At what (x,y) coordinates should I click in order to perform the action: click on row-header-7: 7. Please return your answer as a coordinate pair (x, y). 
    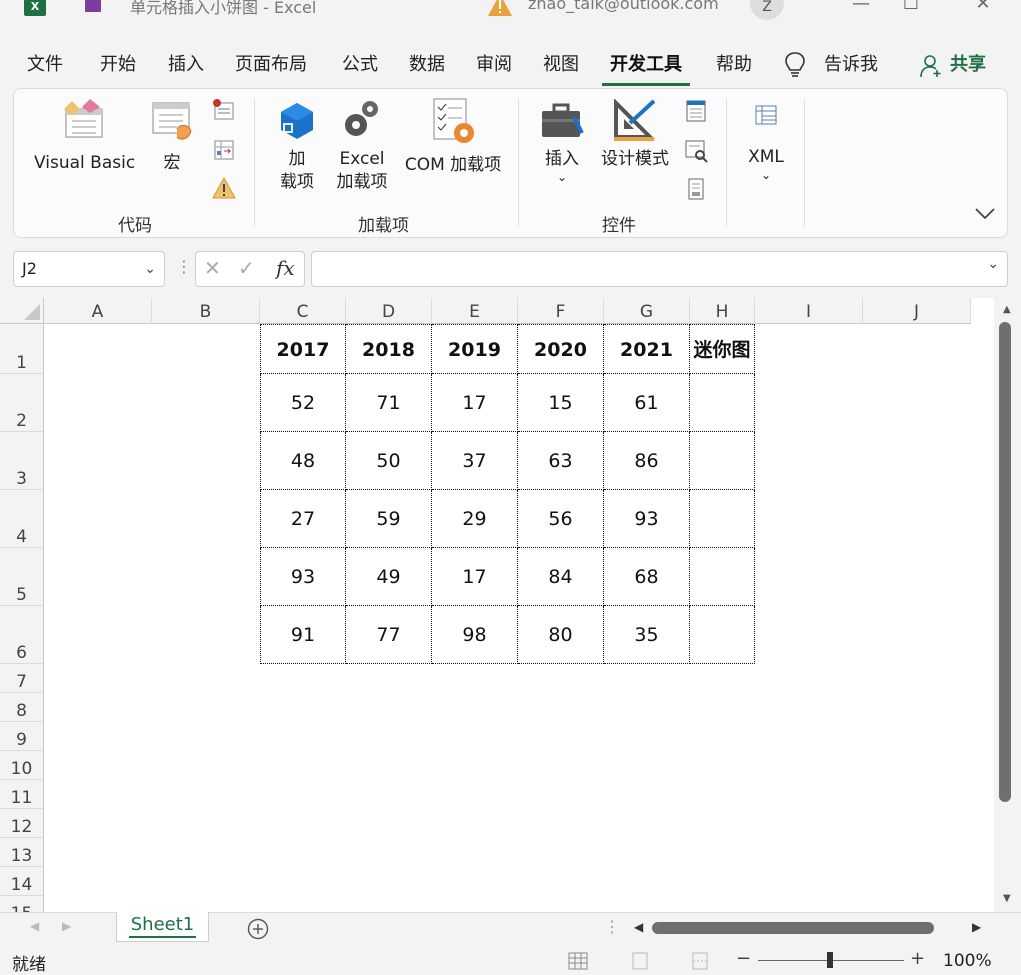
    Looking at the image, I should click on (22, 678).